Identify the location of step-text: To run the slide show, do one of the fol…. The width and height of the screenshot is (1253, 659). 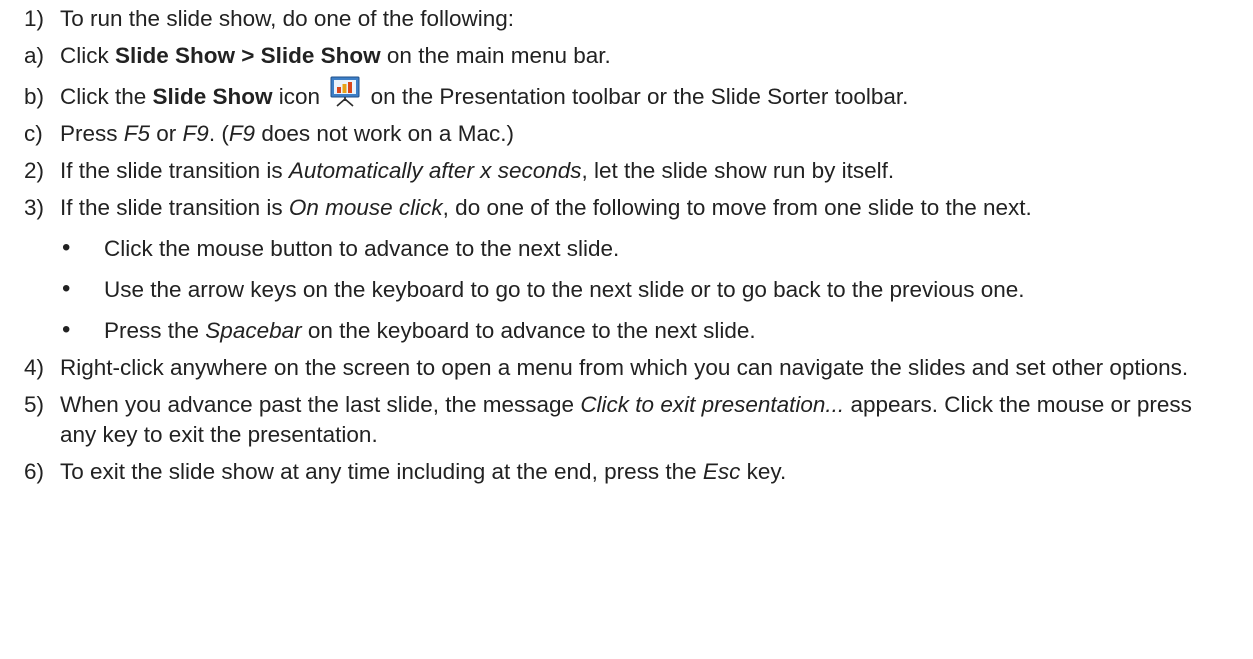
(287, 18).